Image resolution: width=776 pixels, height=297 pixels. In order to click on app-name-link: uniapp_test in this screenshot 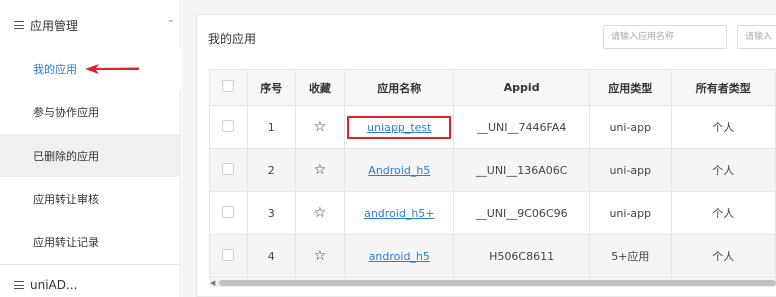, I will do `click(399, 127)`.